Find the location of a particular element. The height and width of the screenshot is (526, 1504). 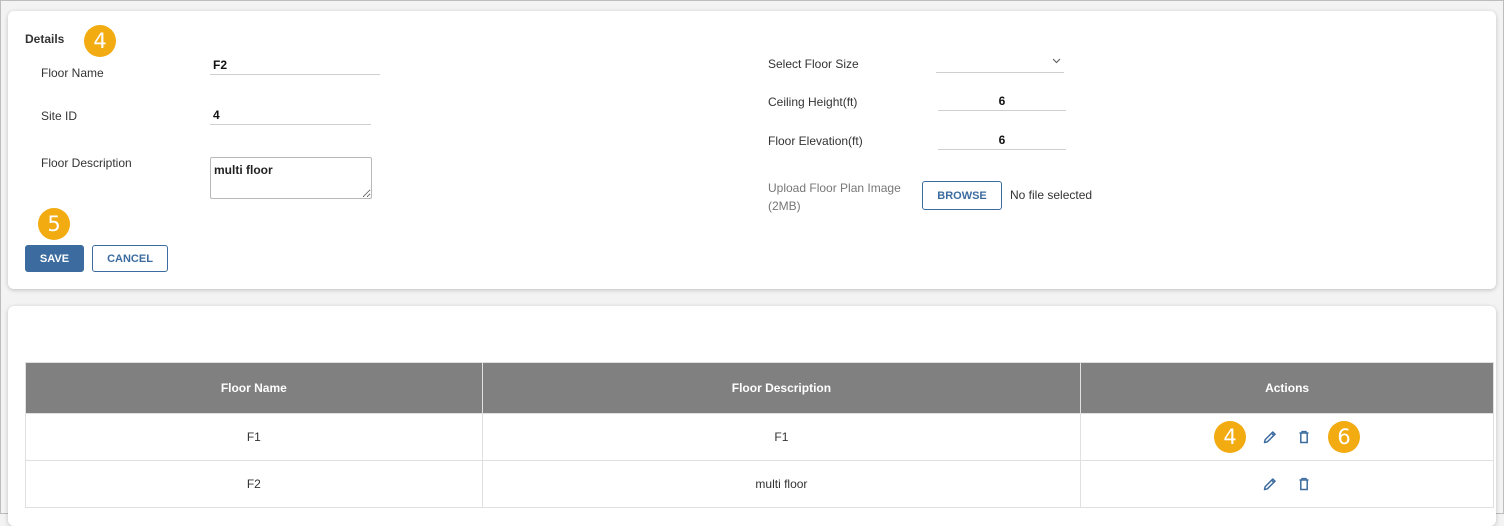

upload-floor-plan-label: Upload Floor Plan Image (2MB) is located at coordinates (834, 197).